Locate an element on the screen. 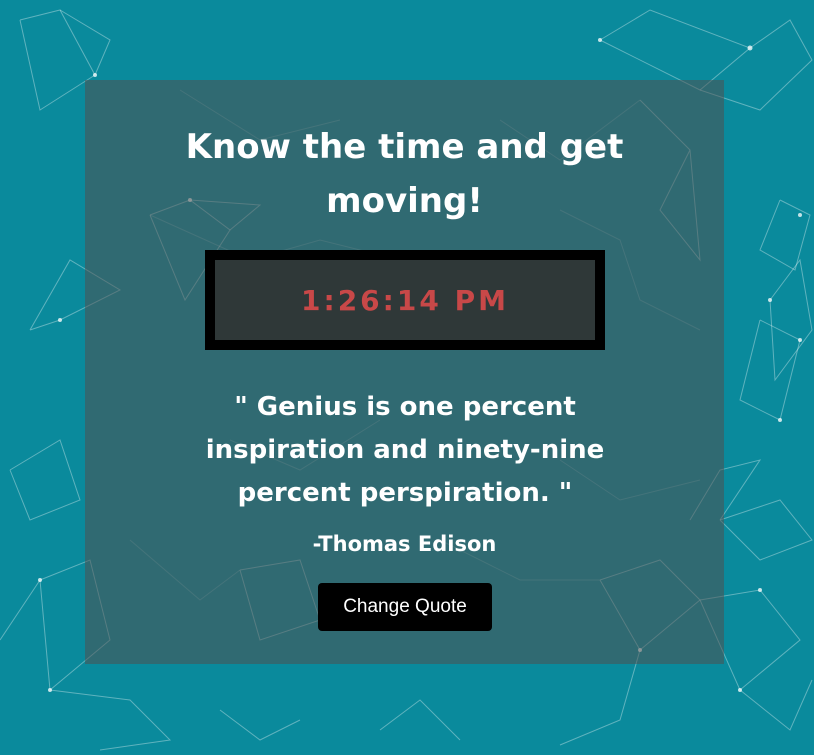  digital-clock: 1:26:14 PM is located at coordinates (405, 300).